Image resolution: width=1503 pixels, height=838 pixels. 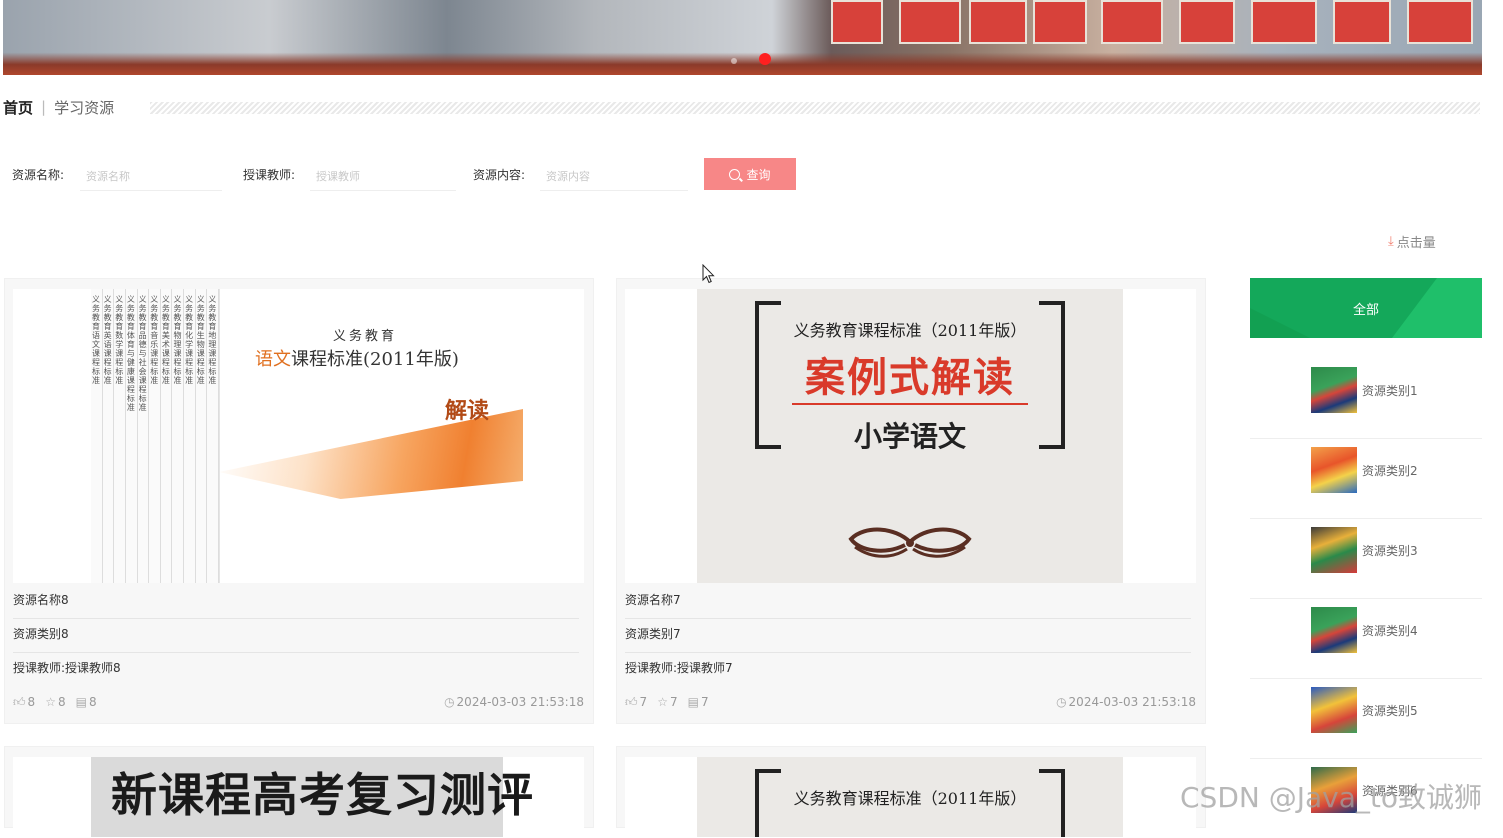 I want to click on sort-by-clicks: ⤓ 点击量, so click(x=1412, y=241).